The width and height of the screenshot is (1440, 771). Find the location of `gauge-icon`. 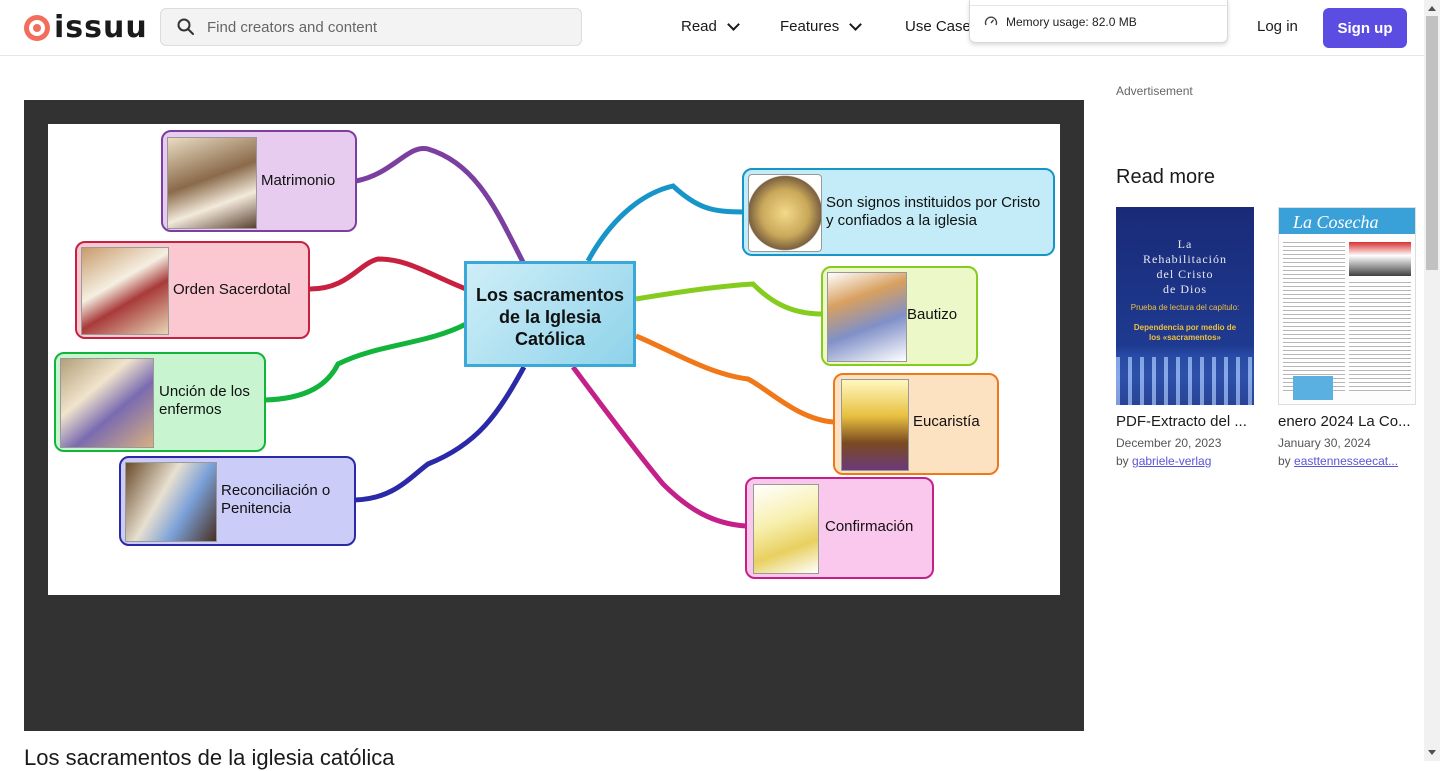

gauge-icon is located at coordinates (991, 21).